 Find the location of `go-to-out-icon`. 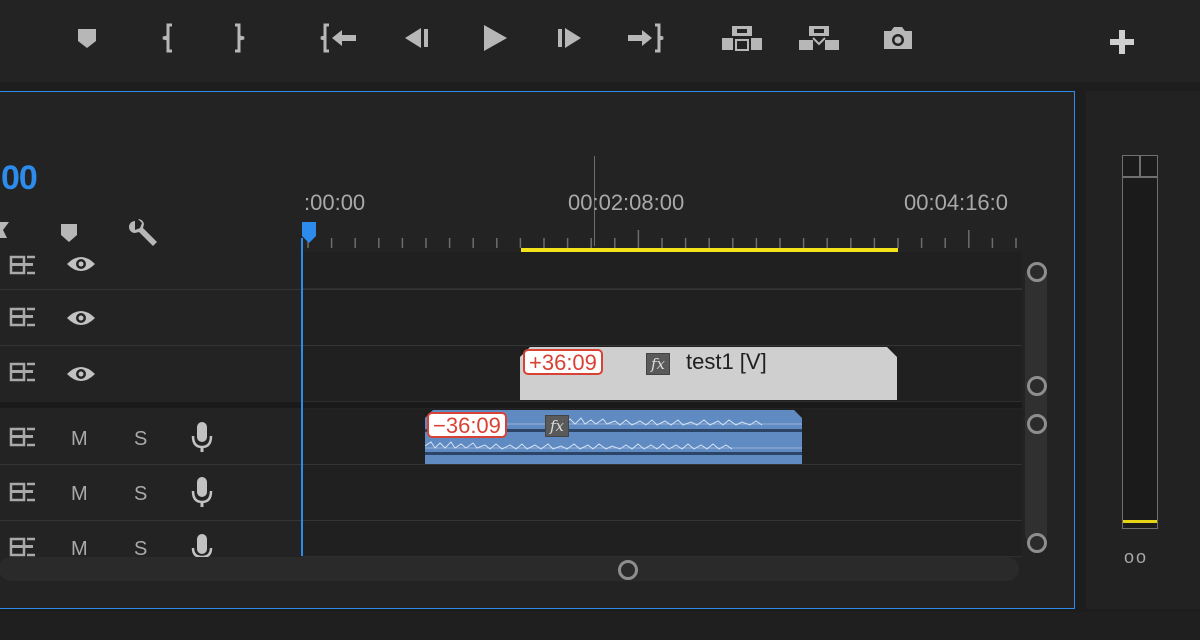

go-to-out-icon is located at coordinates (646, 38).